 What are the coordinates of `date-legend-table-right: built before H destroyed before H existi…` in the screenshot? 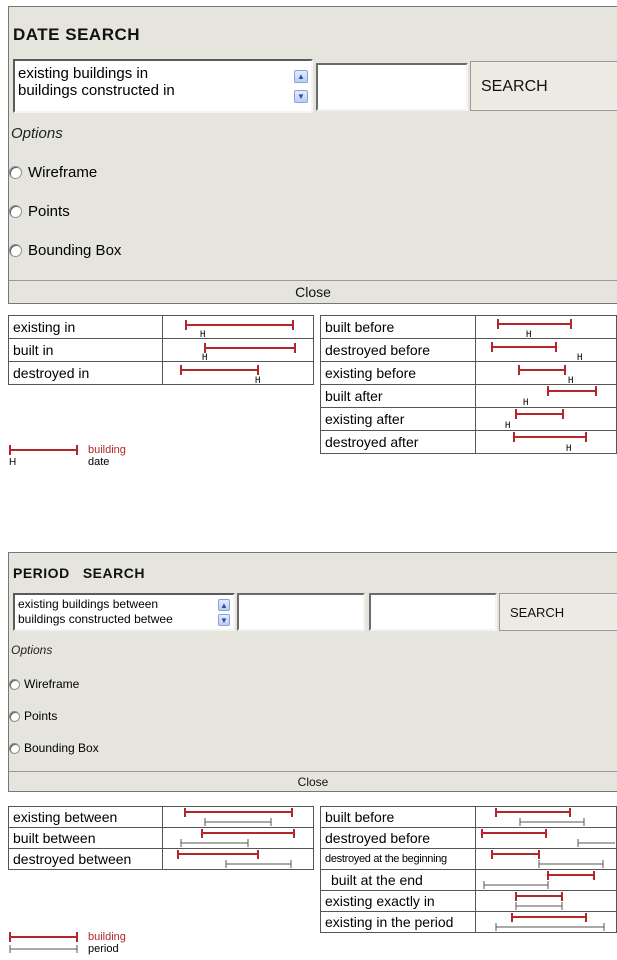 It's located at (468, 384).